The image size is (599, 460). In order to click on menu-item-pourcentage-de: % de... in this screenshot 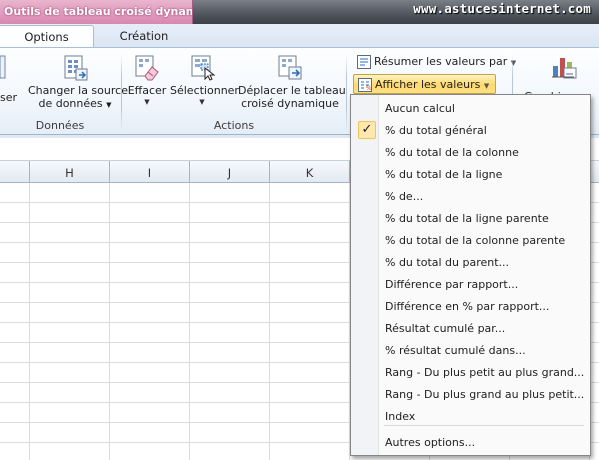, I will do `click(470, 196)`.